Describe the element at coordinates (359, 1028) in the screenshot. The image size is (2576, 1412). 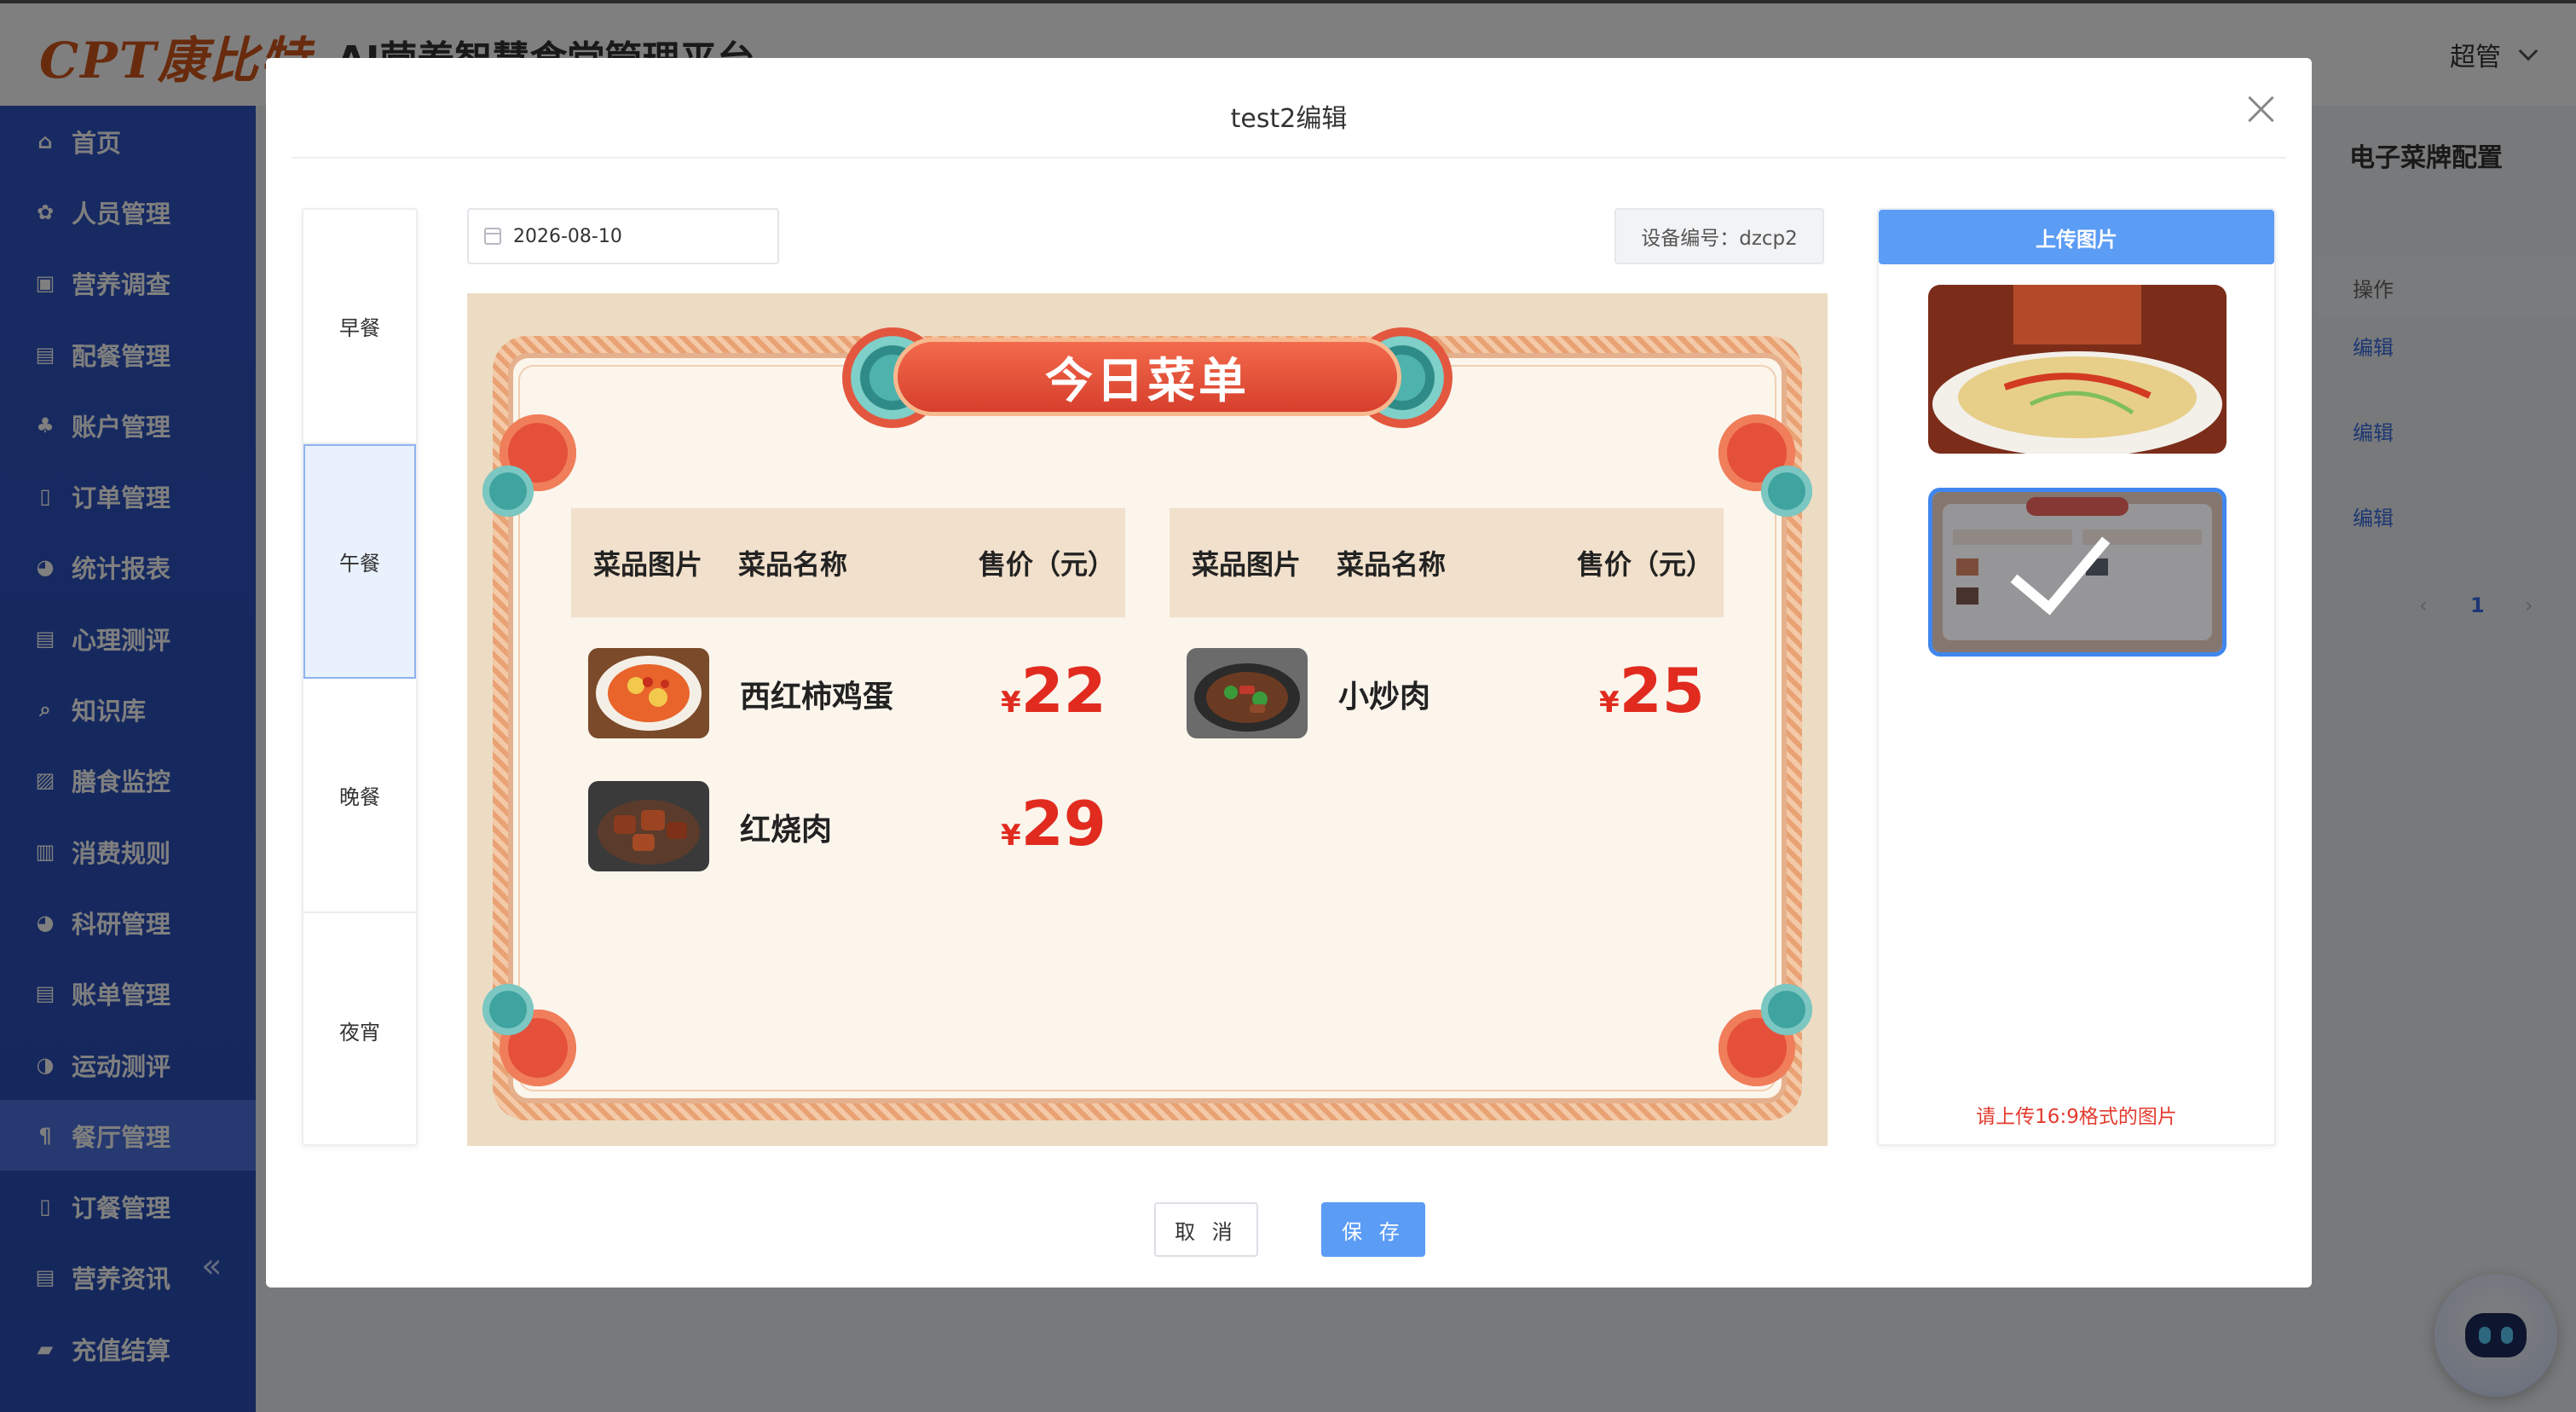
I see `tab-late-night: 夜宵` at that location.